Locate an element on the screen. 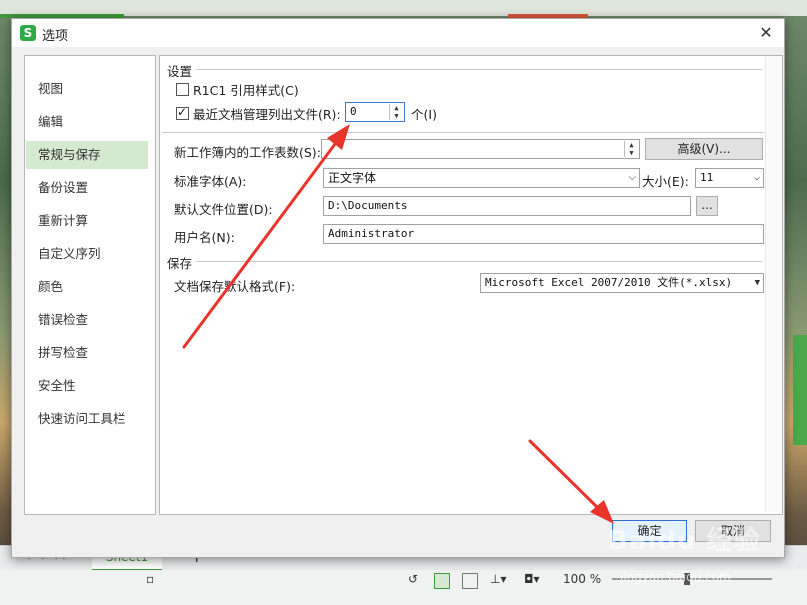 The height and width of the screenshot is (605, 807). font-size-select: 11 ⌵ is located at coordinates (729, 178).